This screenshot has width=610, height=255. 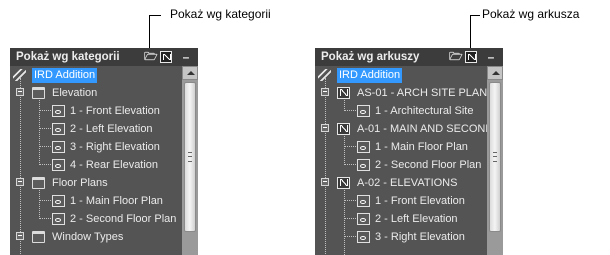 What do you see at coordinates (149, 31) in the screenshot?
I see `callout-line-left-vertical` at bounding box center [149, 31].